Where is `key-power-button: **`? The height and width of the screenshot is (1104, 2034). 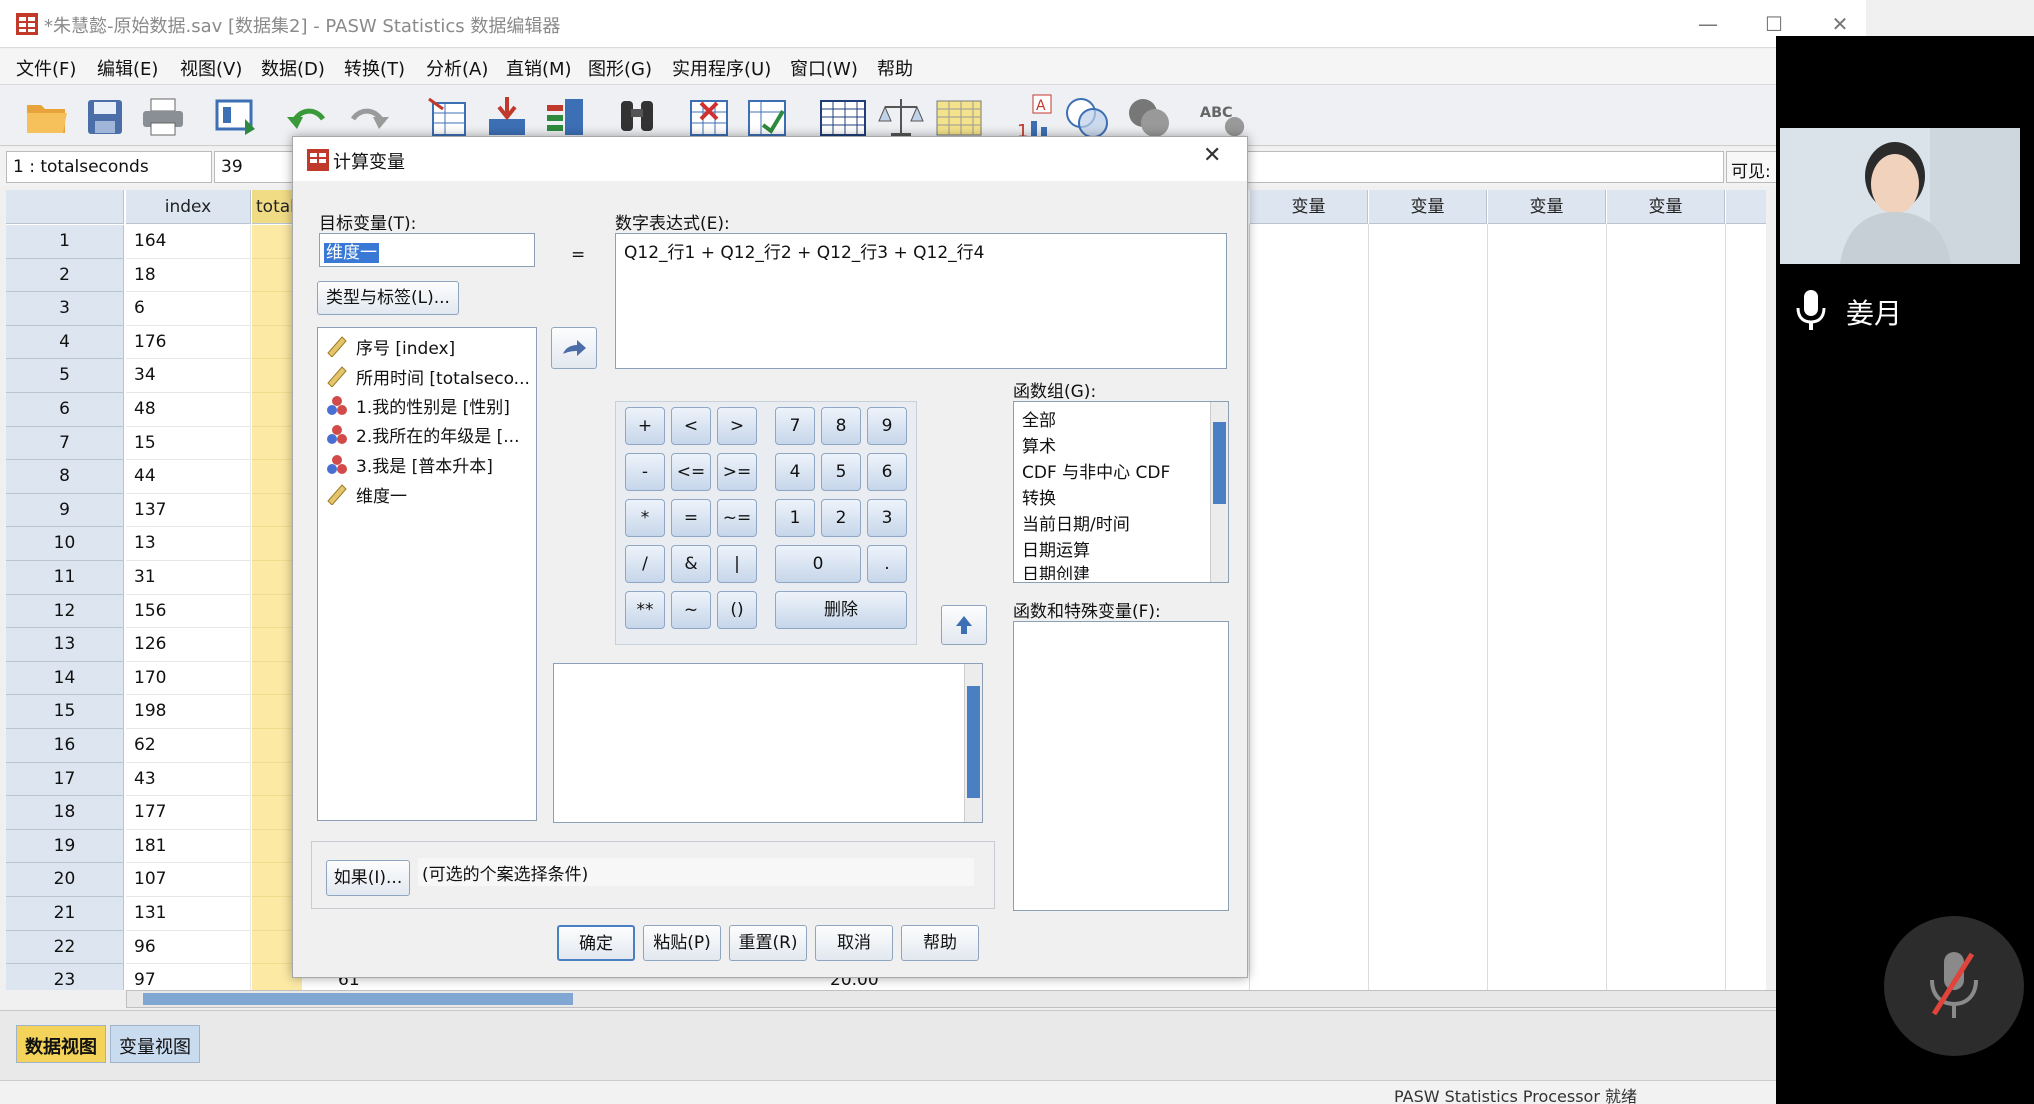 key-power-button: ** is located at coordinates (645, 610).